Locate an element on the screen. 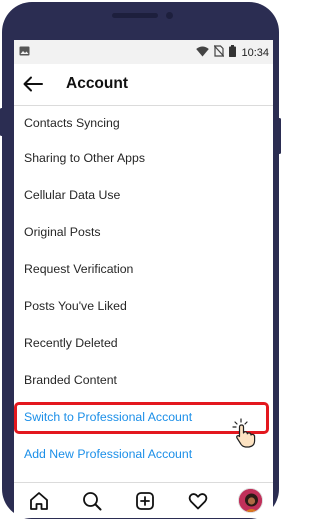 Image resolution: width=320 pixels, height=521 pixels. add-new-professional-account-link: Add New Professional Account is located at coordinates (143, 454).